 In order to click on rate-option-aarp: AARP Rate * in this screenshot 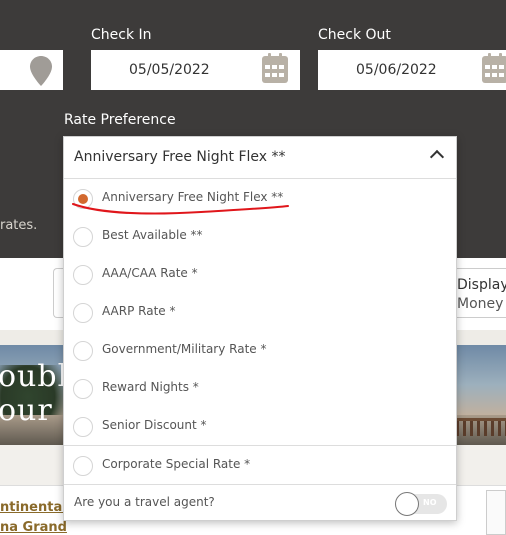, I will do `click(260, 312)`.